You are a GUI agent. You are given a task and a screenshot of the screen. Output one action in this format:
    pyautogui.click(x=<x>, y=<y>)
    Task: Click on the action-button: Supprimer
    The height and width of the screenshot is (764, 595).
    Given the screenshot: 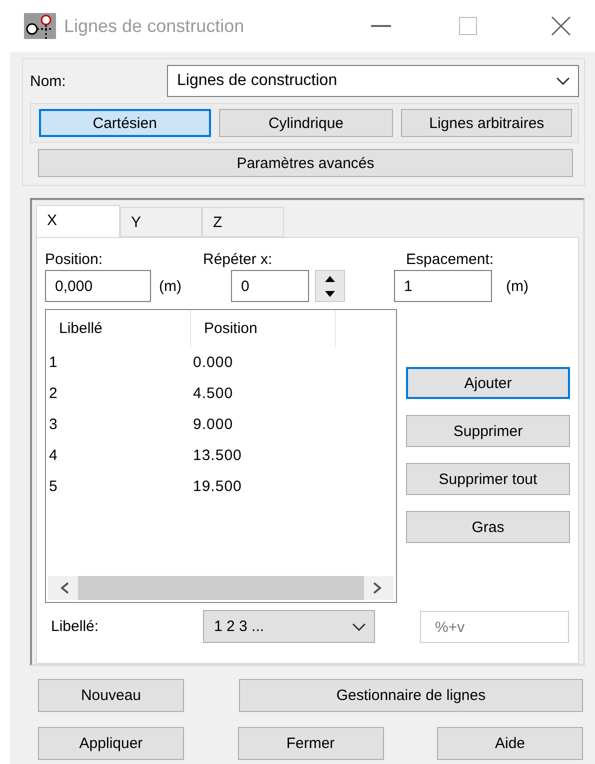 What is the action you would take?
    pyautogui.click(x=488, y=431)
    